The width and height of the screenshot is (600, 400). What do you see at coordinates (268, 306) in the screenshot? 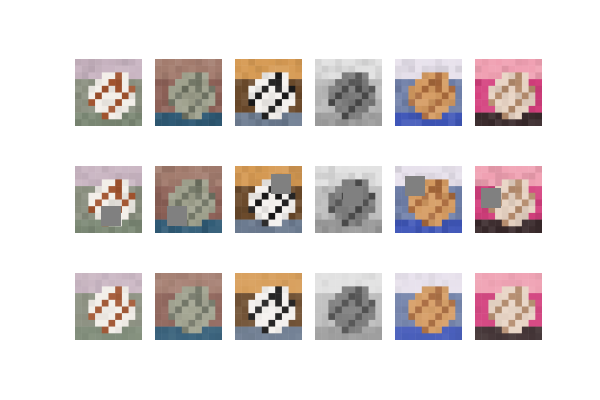
I see `reconstruction-overlay` at bounding box center [268, 306].